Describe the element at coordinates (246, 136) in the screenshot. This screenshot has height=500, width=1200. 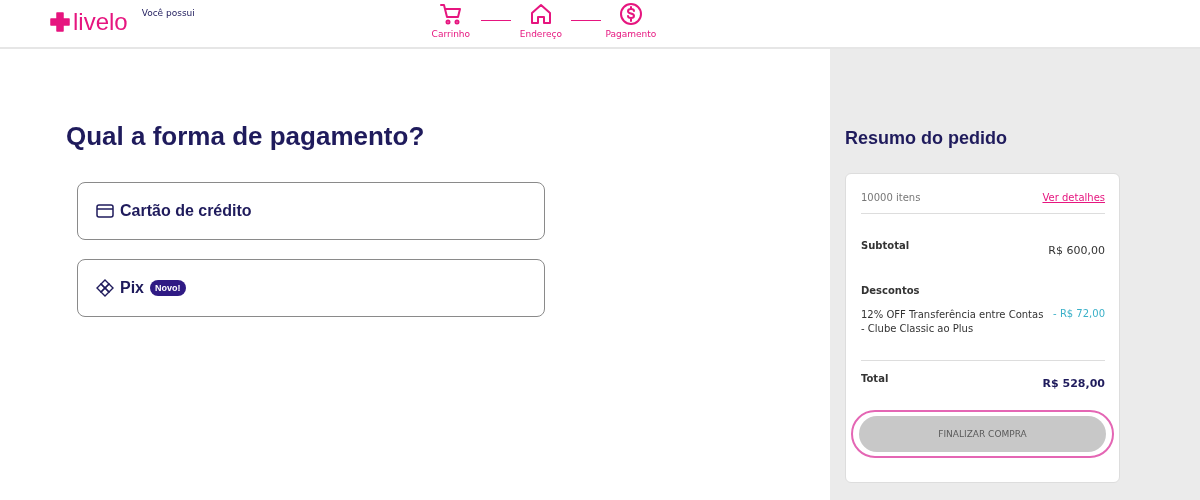
I see `page-title: Qual a forma de pagamento?` at that location.